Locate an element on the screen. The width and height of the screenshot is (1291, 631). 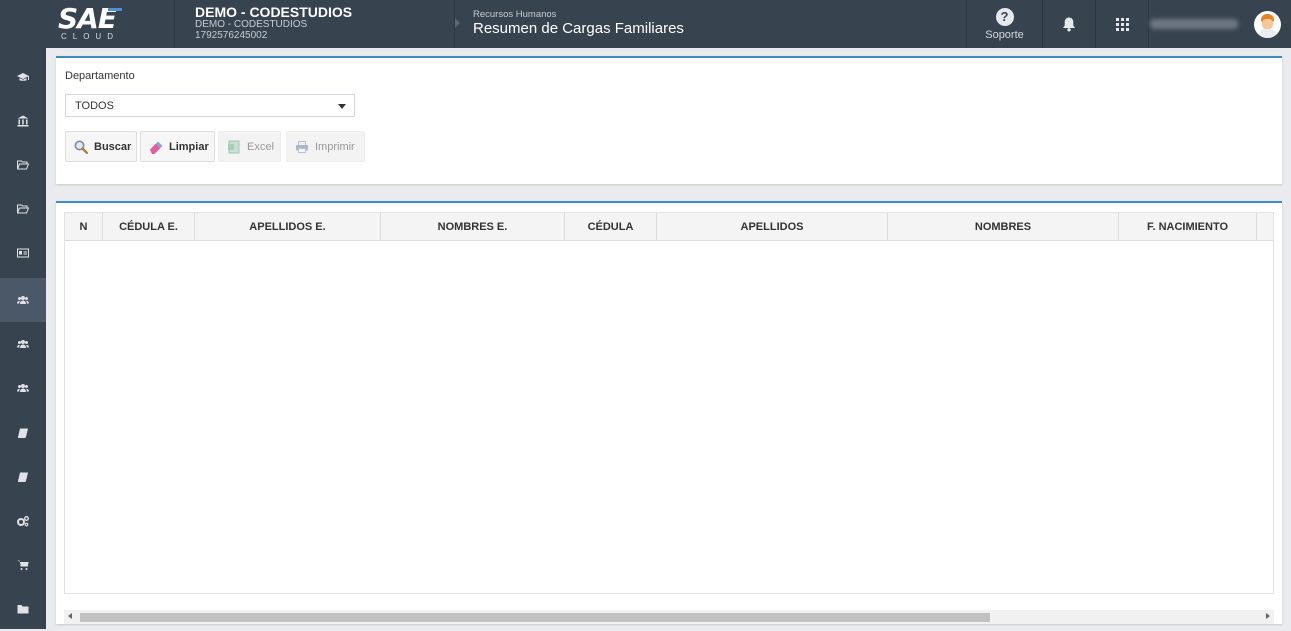
cart-icon is located at coordinates (23, 565).